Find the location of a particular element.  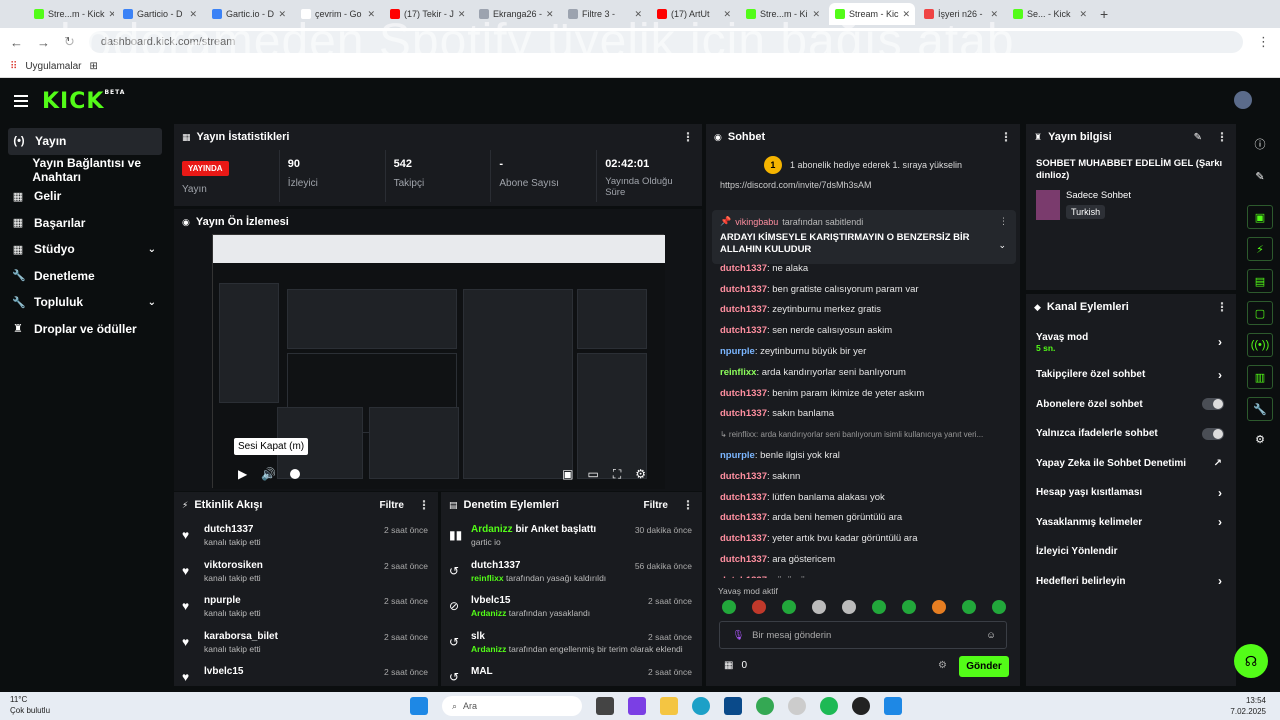

sidebar-item: ▦ Stüdyo ⌄ is located at coordinates (85, 249).